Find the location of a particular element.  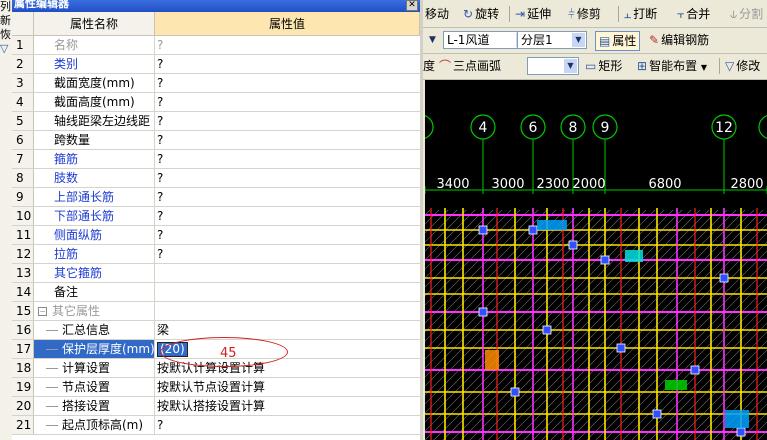

property-row: 11 侧面纵筋? is located at coordinates (216, 235).